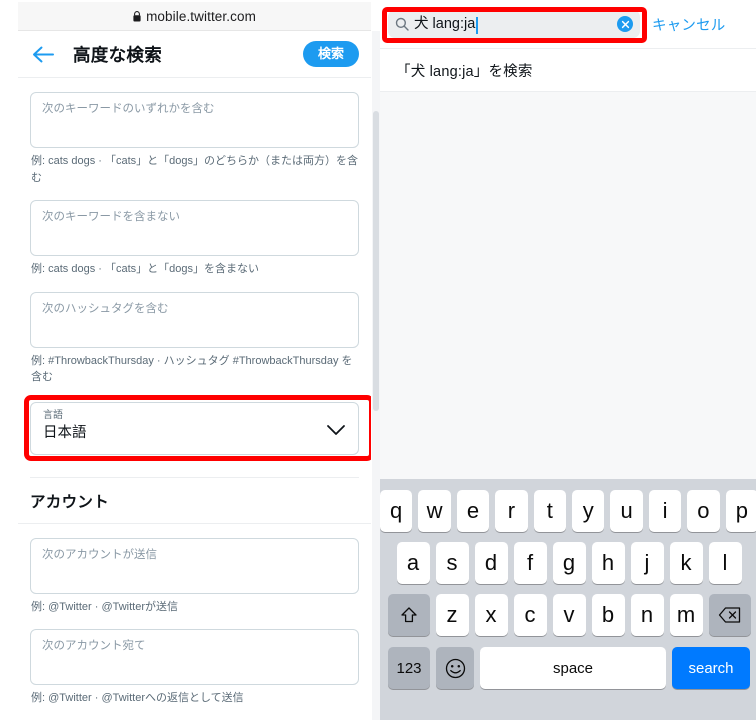 The image size is (756, 720). Describe the element at coordinates (413, 563) in the screenshot. I see `key-a: a` at that location.